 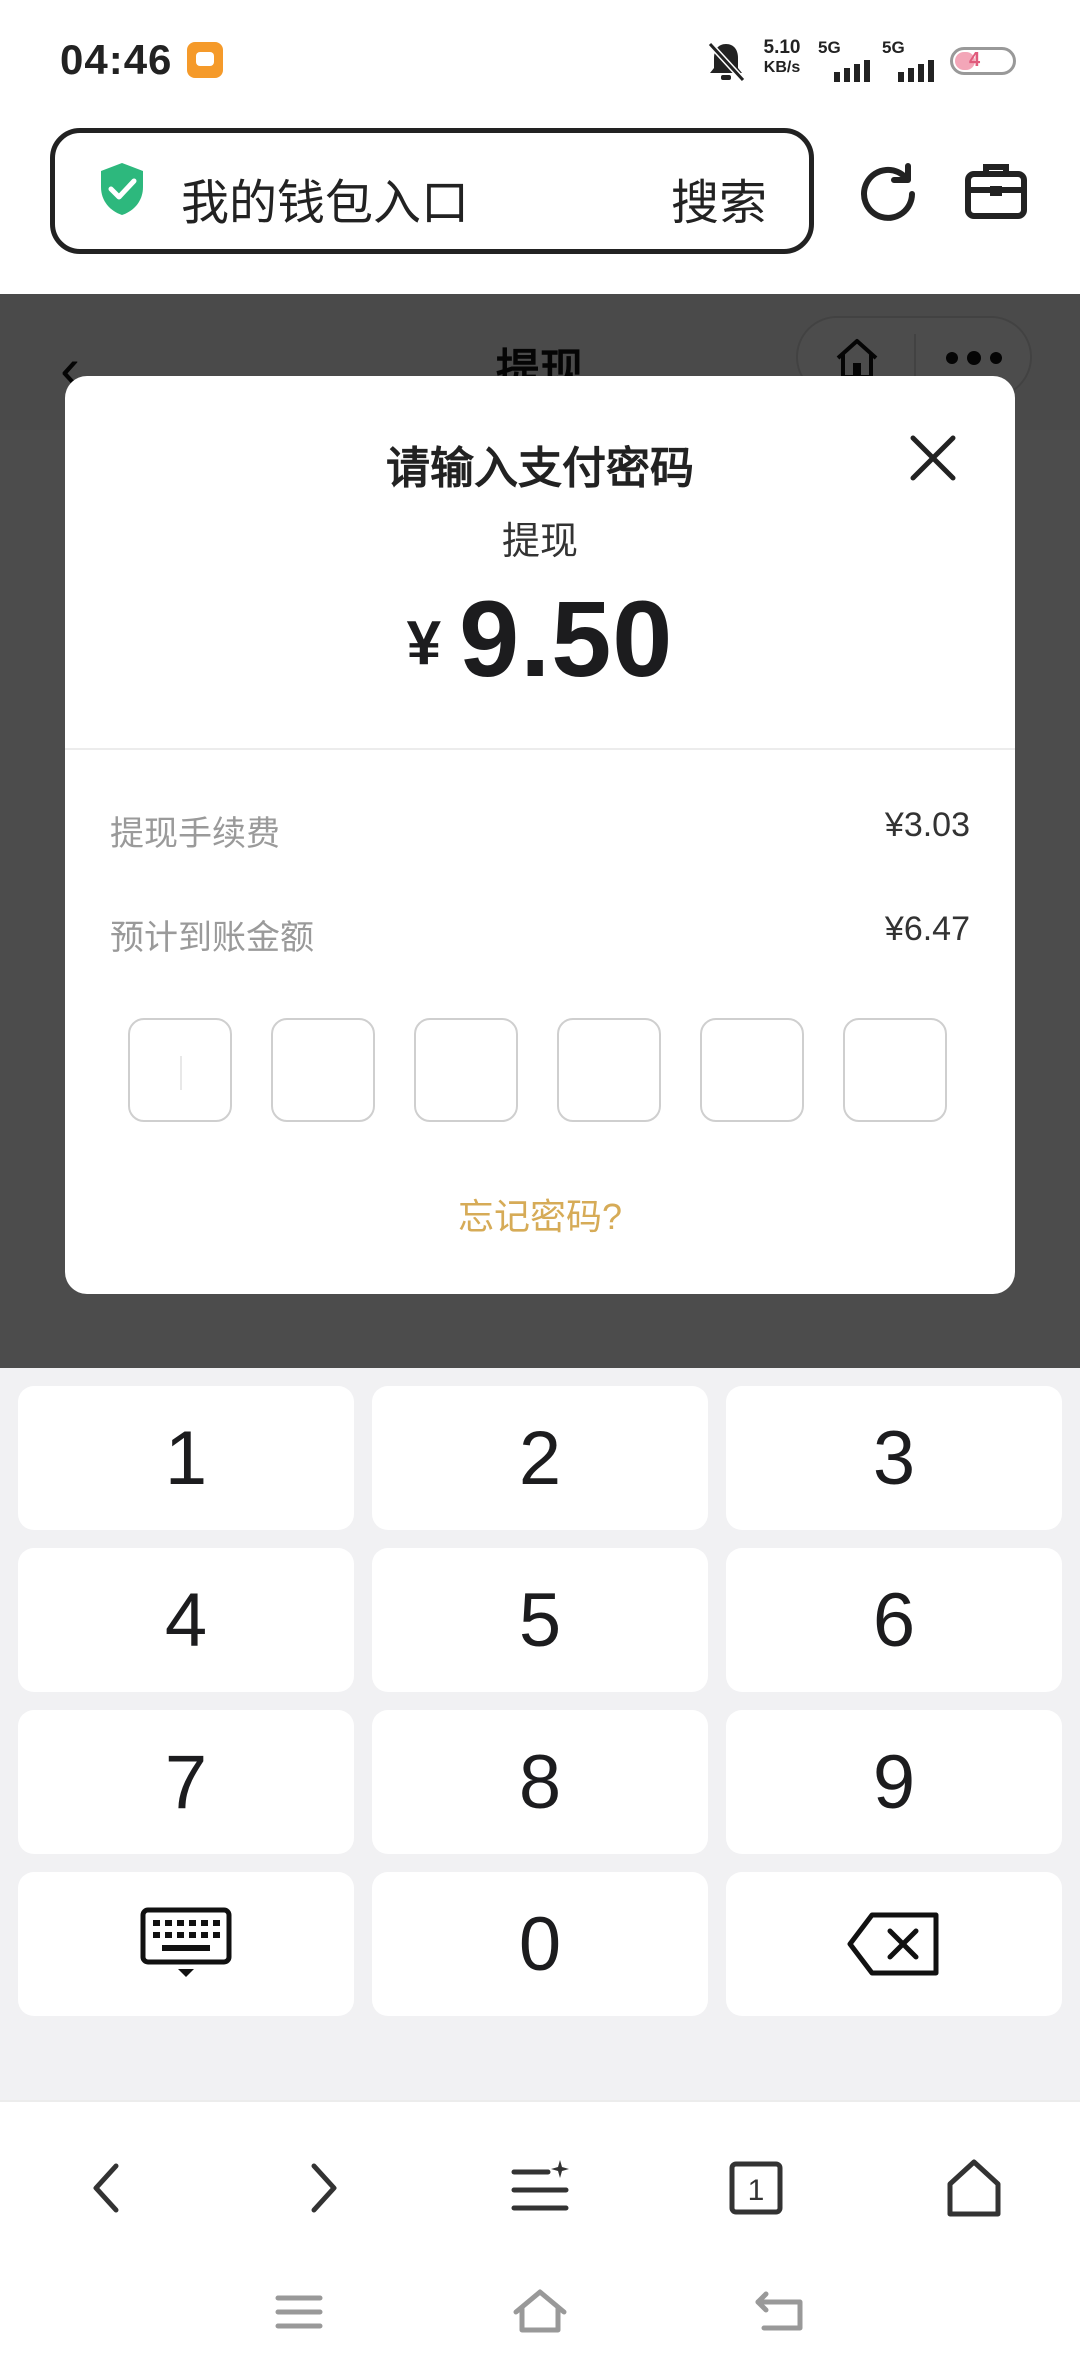 What do you see at coordinates (933, 458) in the screenshot?
I see `close-icon` at bounding box center [933, 458].